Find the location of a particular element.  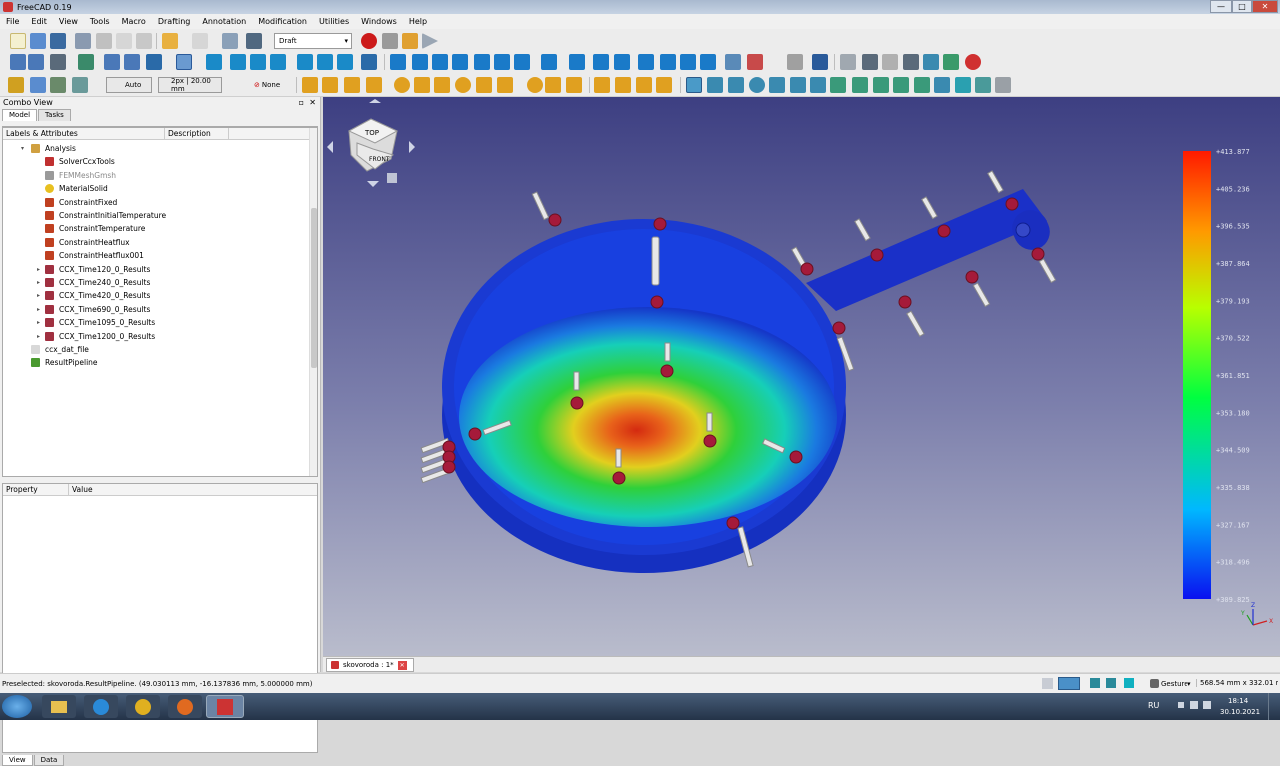

snap-center-icon is located at coordinates (757, 85).